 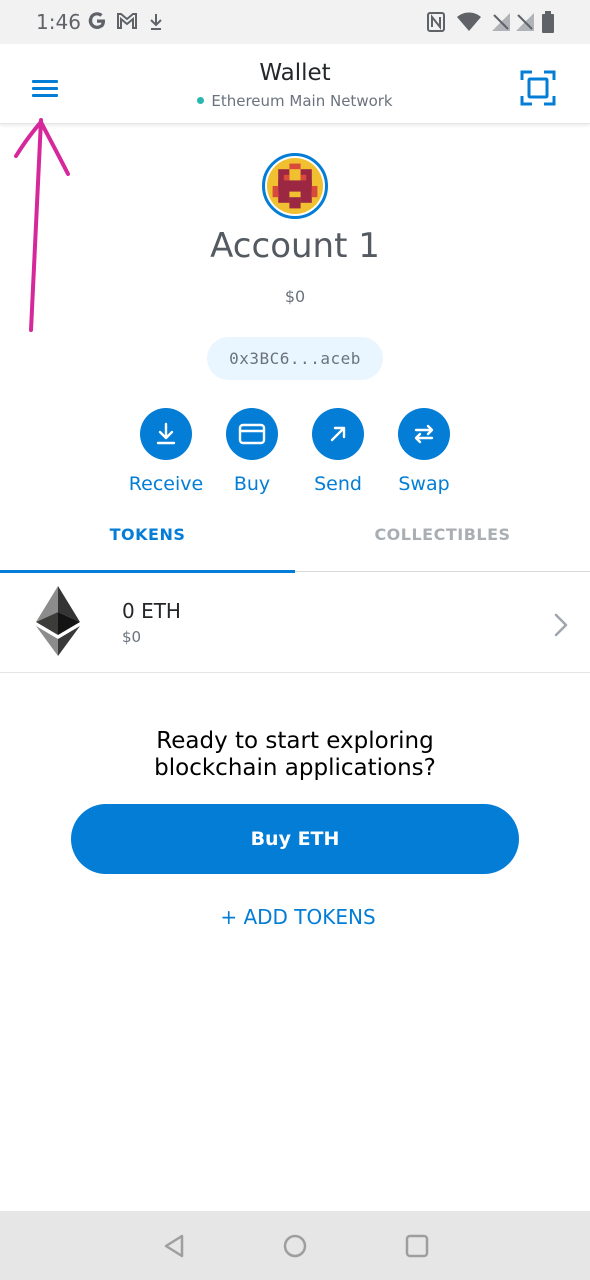 I want to click on buy-button: Buy, so click(x=252, y=454).